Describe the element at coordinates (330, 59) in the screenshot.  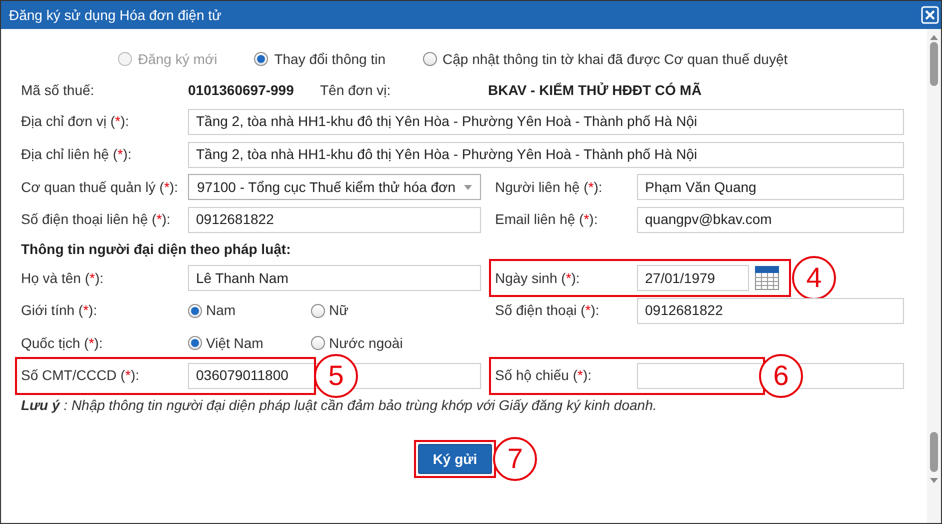
I see `radio-label: Thay đổi thông tin` at that location.